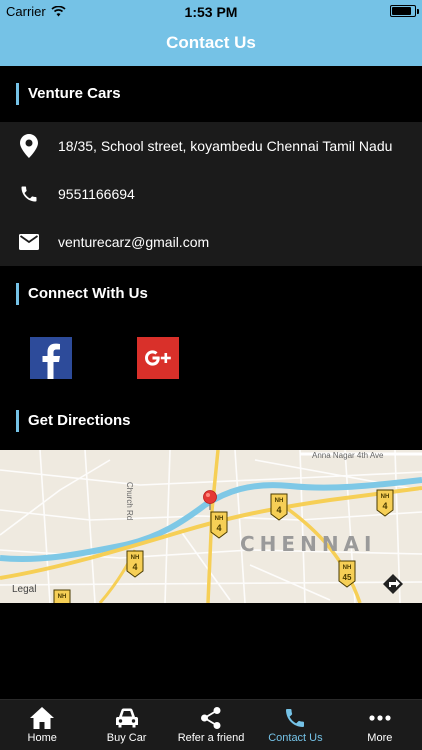 The width and height of the screenshot is (422, 750). What do you see at coordinates (295, 738) in the screenshot?
I see `tab-label: Contact Us` at bounding box center [295, 738].